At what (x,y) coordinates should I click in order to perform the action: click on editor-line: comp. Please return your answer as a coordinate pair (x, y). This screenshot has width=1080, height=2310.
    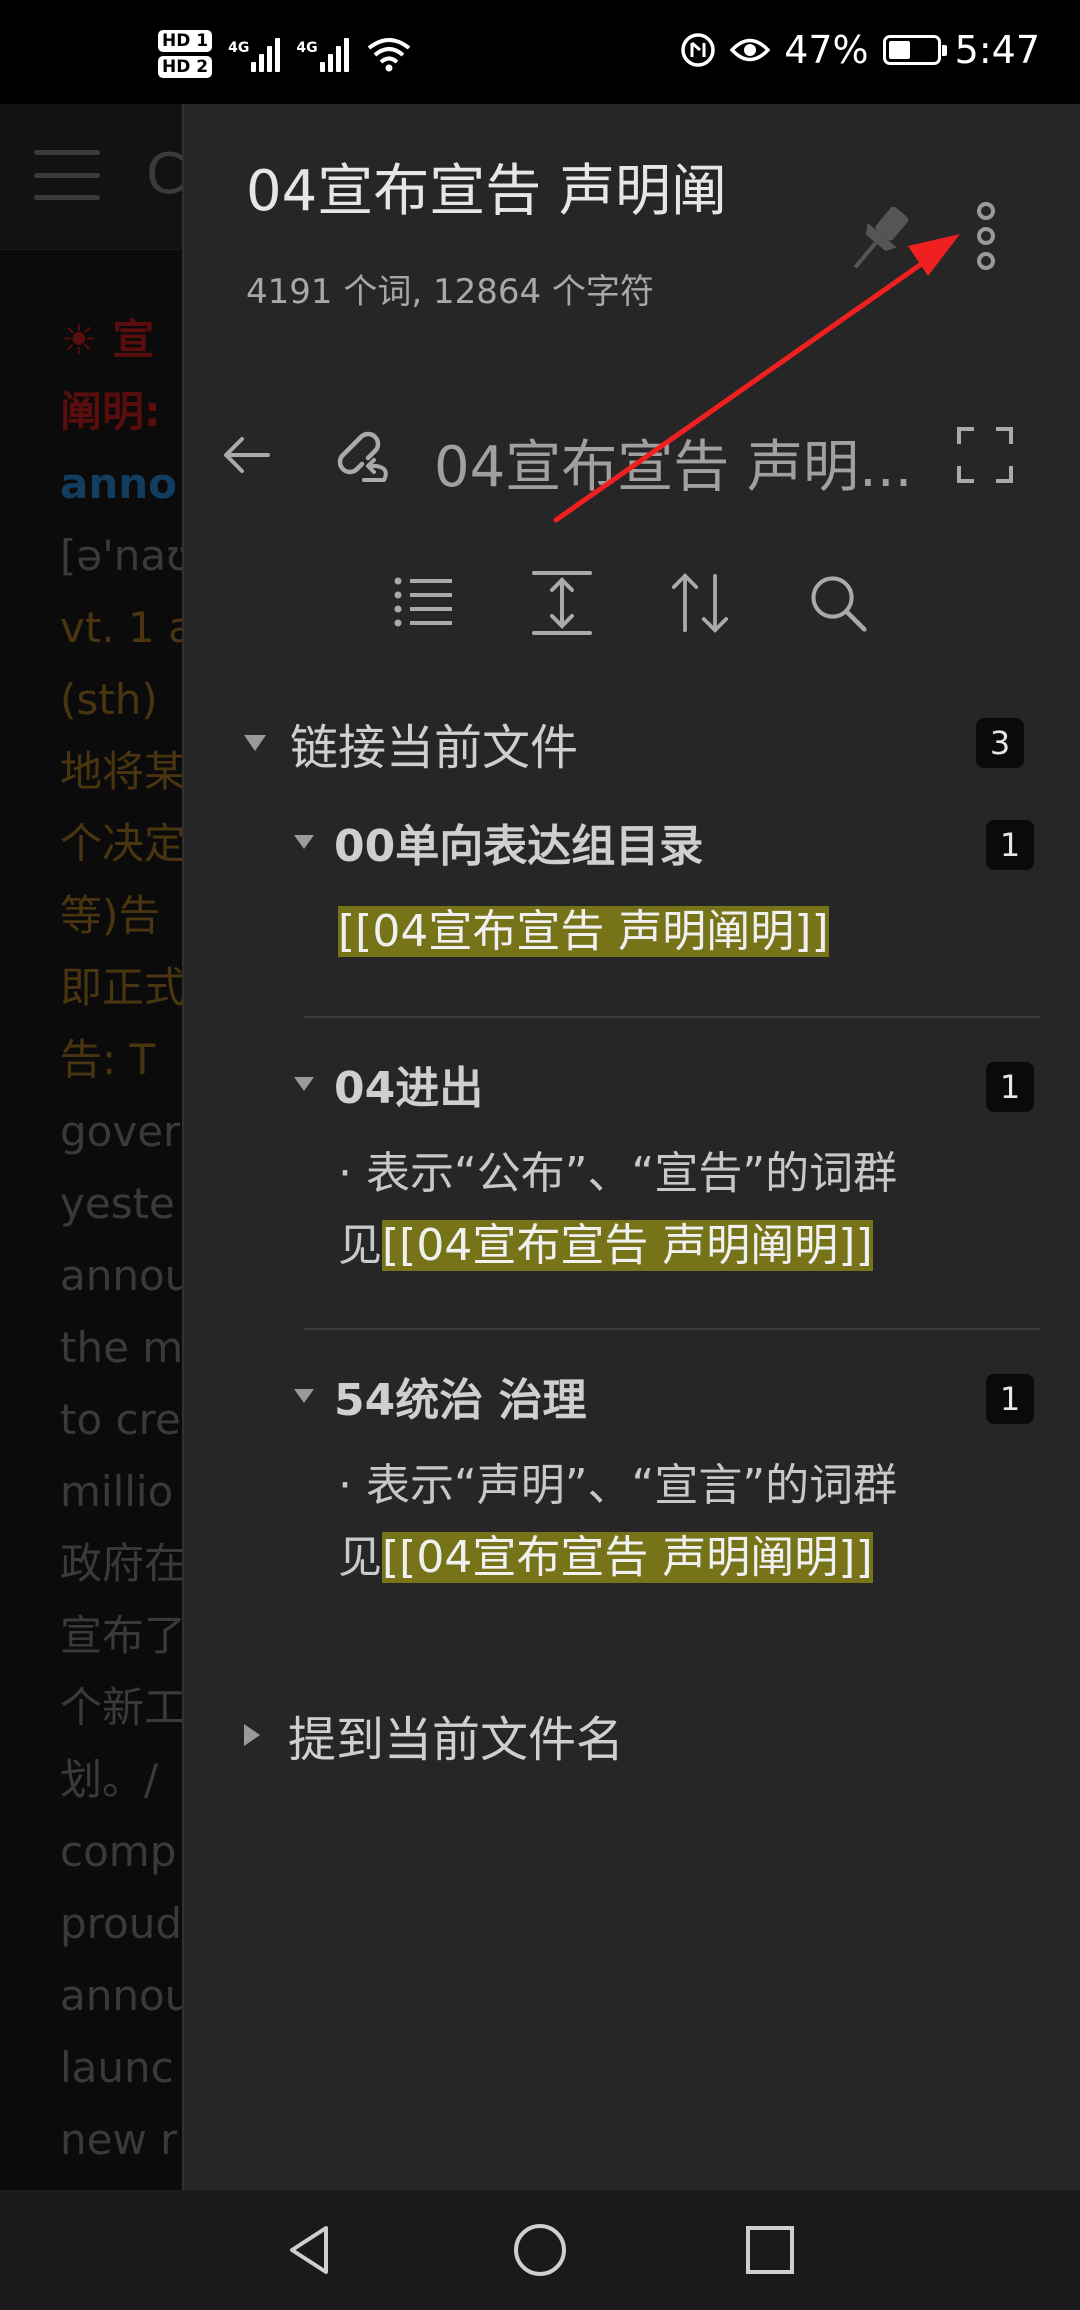
    Looking at the image, I should click on (118, 1851).